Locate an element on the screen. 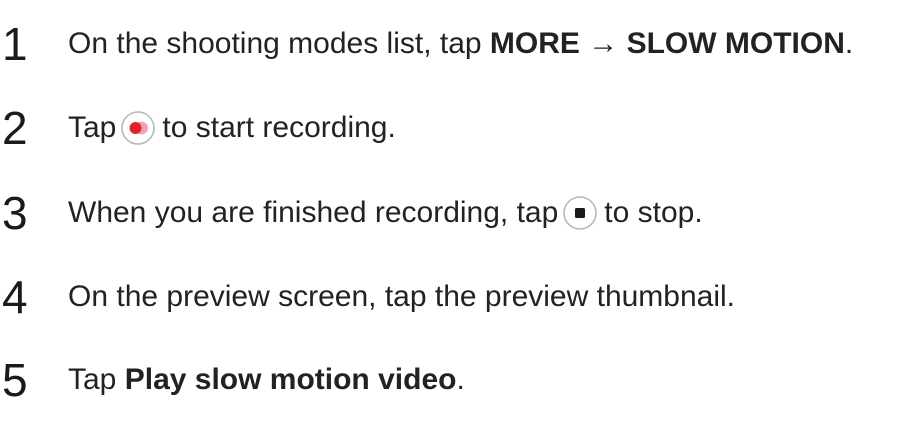  step-text: Tap Play slow motion video . is located at coordinates (266, 380).